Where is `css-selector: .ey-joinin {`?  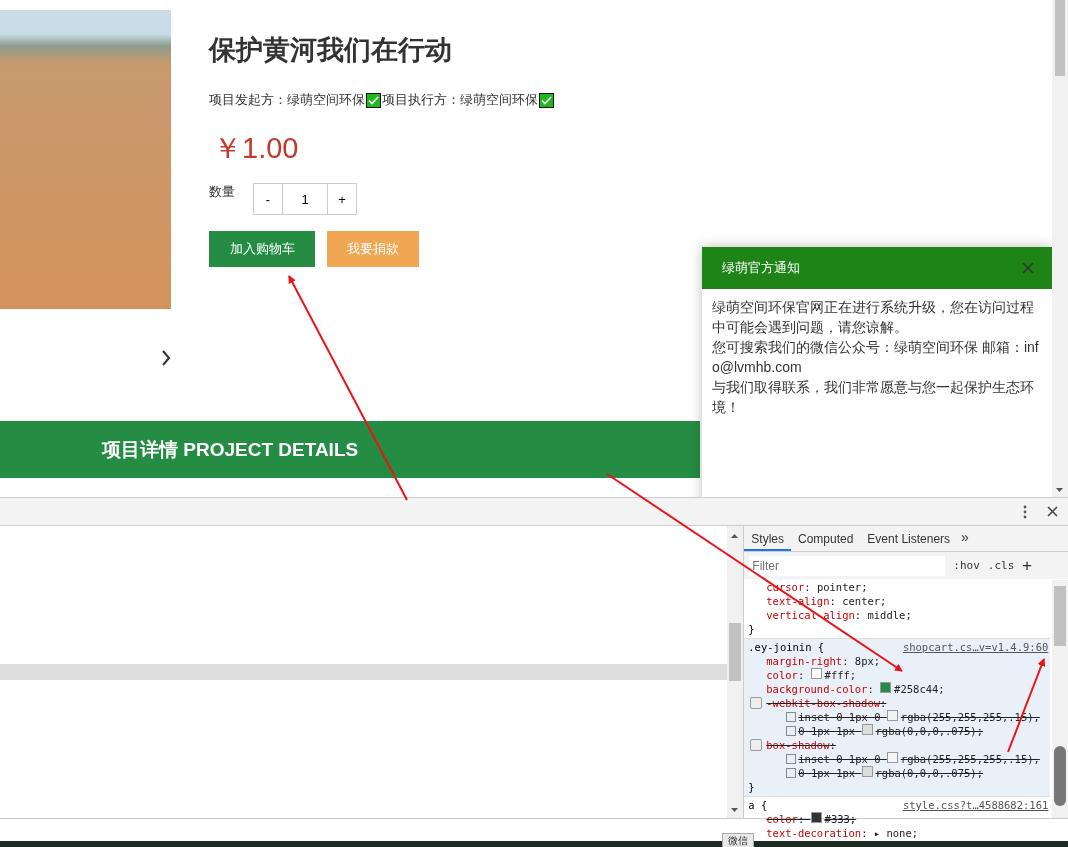
css-selector: .ey-joinin { is located at coordinates (786, 647).